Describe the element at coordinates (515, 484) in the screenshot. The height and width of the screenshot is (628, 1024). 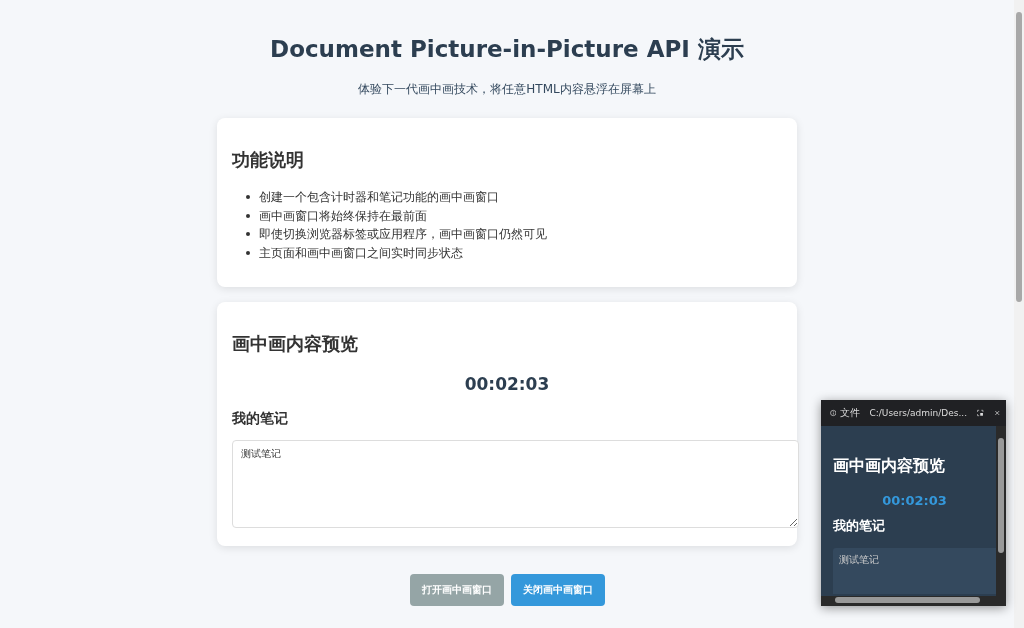
I see `notes-field: 测试笔记` at that location.